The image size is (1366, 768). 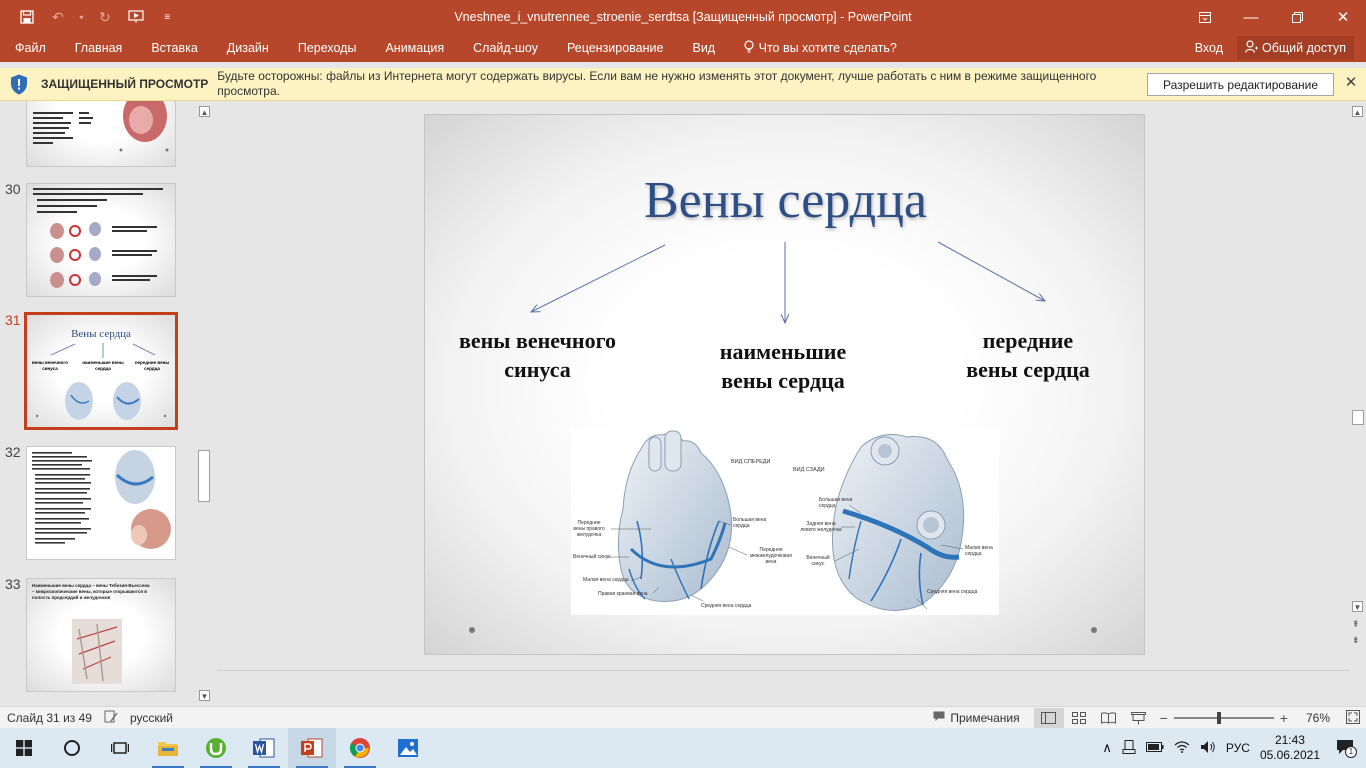 I want to click on window-controls: — ✕, so click(x=1274, y=17).